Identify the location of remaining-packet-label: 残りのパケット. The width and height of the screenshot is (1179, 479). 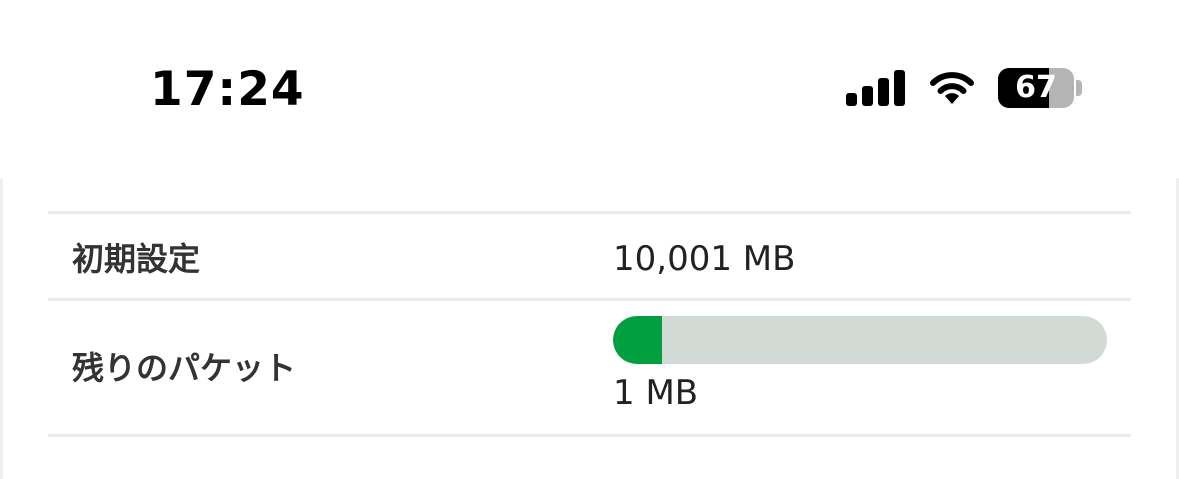
(184, 368).